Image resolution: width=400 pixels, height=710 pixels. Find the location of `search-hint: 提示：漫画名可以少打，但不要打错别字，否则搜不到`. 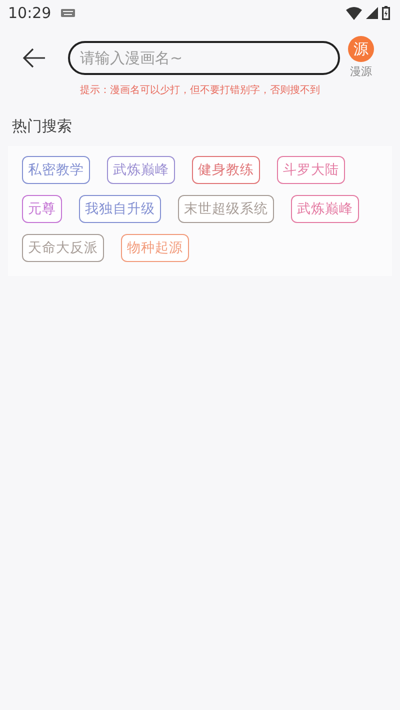

search-hint: 提示：漫画名可以少打，但不要打错别字，否则搜不到 is located at coordinates (200, 90).